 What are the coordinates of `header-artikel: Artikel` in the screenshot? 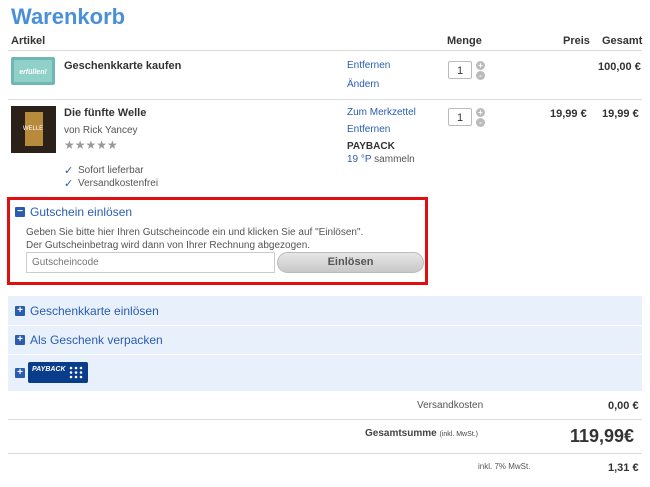 It's located at (28, 41).